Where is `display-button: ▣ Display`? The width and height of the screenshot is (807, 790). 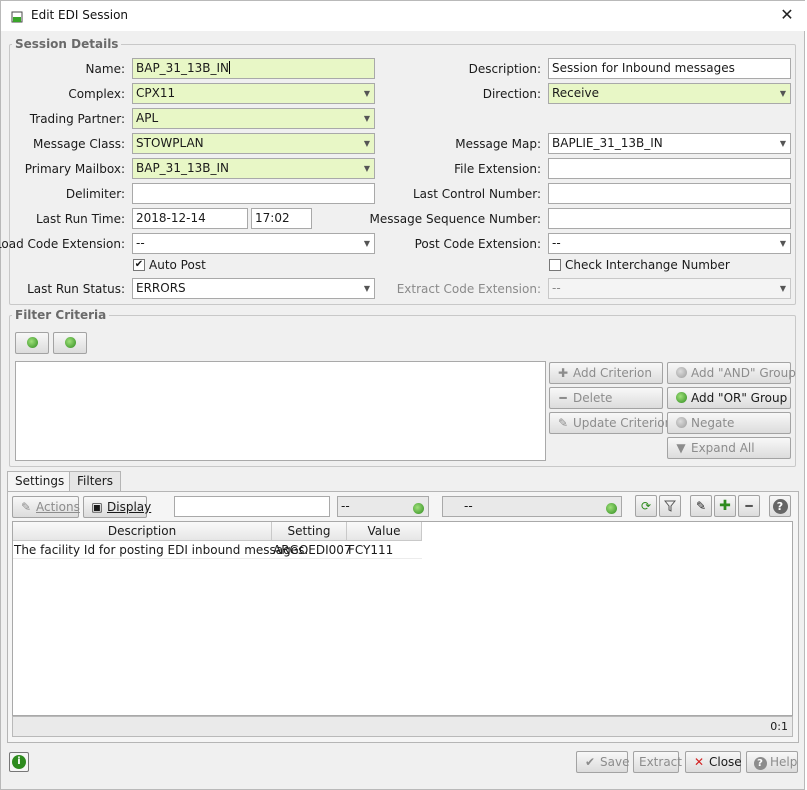 display-button: ▣ Display is located at coordinates (117, 507).